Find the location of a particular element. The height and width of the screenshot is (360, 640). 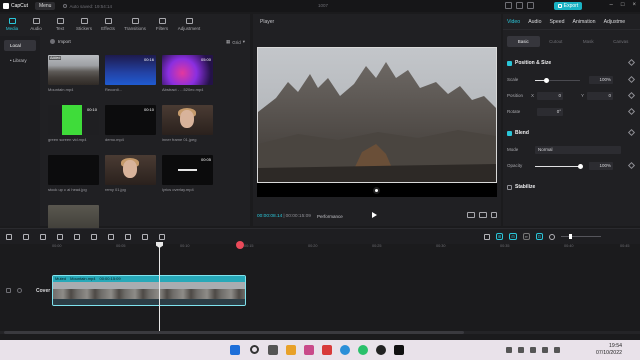

freeze-icon is located at coordinates (94, 236).